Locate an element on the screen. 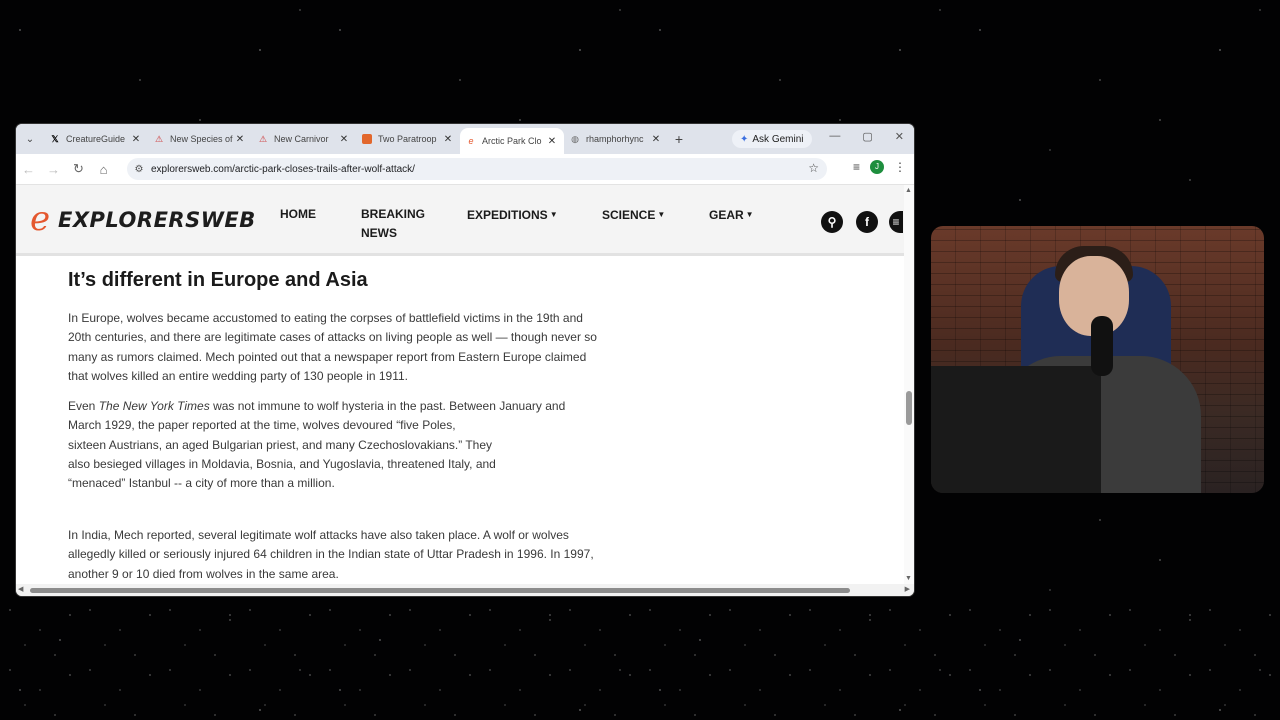  ask-gemini-button: ✦ Ask Gemini is located at coordinates (772, 139).